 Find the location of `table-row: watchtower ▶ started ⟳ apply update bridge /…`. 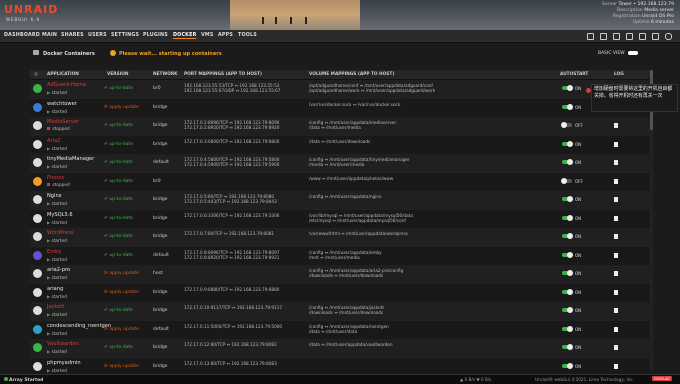

table-row: watchtower ▶ started ⟳ apply update bridge /… is located at coordinates (340, 108).